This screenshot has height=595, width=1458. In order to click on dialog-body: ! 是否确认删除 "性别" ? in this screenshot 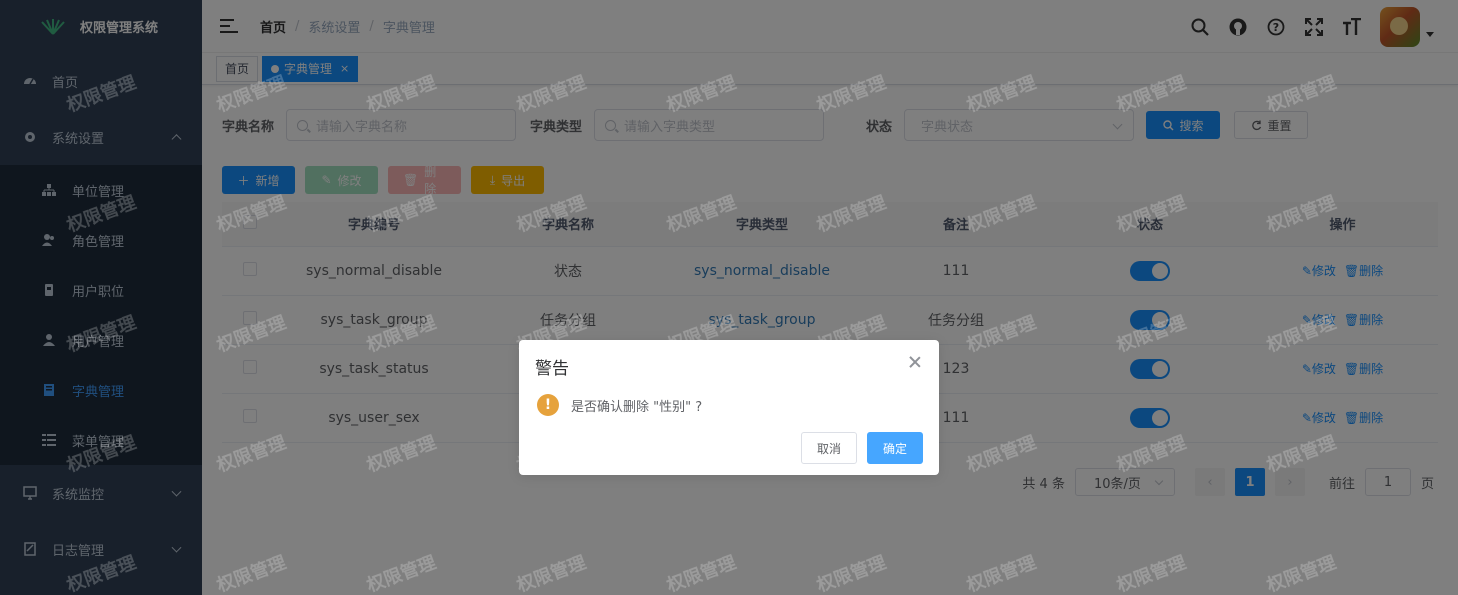, I will do `click(619, 405)`.